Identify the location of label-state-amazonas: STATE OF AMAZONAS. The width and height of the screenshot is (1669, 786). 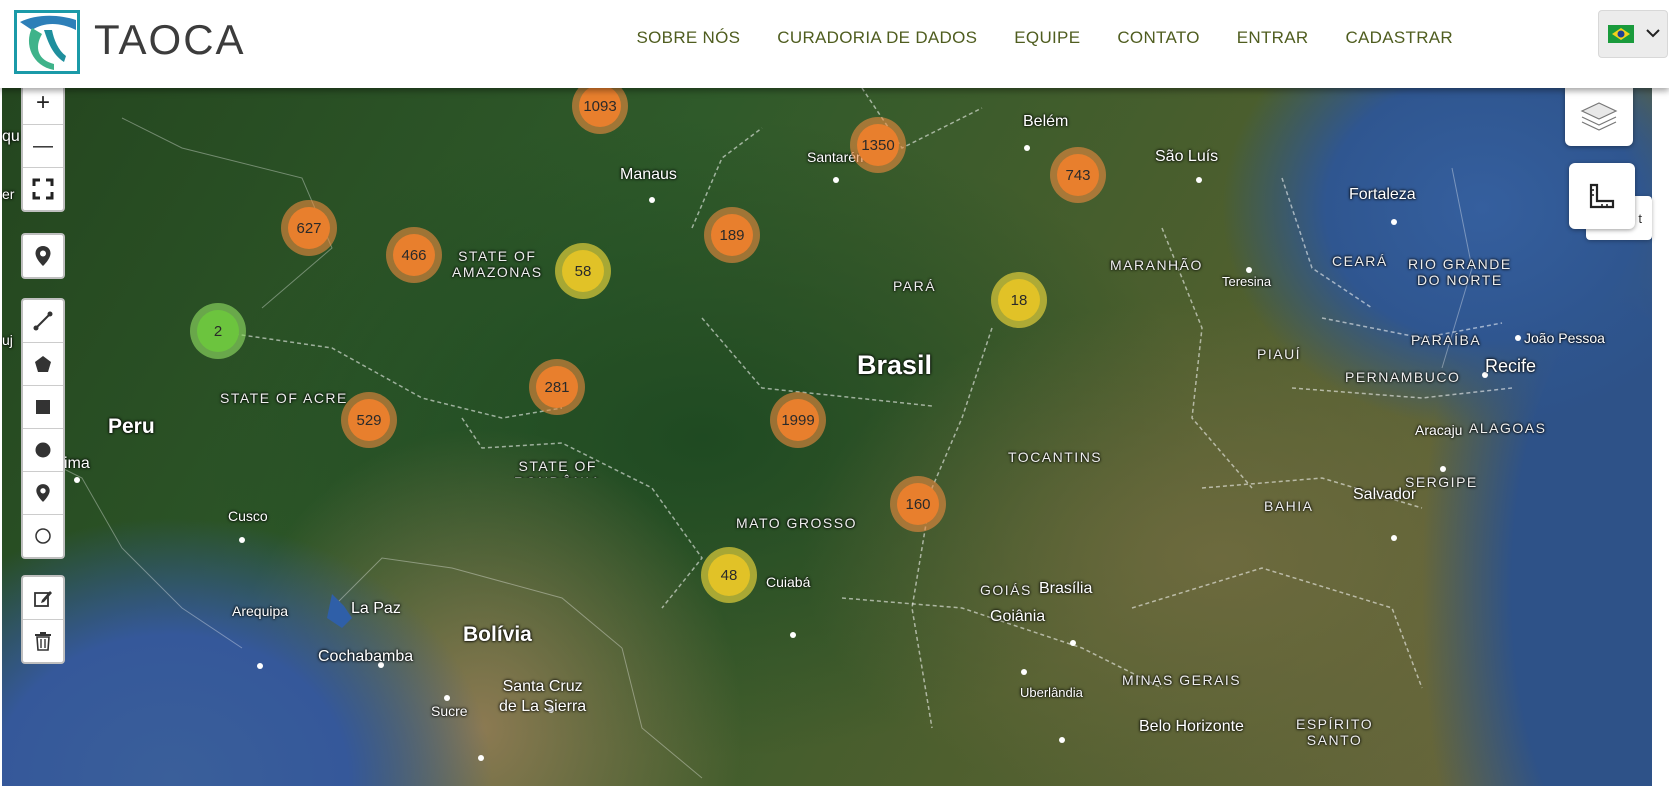
(497, 264).